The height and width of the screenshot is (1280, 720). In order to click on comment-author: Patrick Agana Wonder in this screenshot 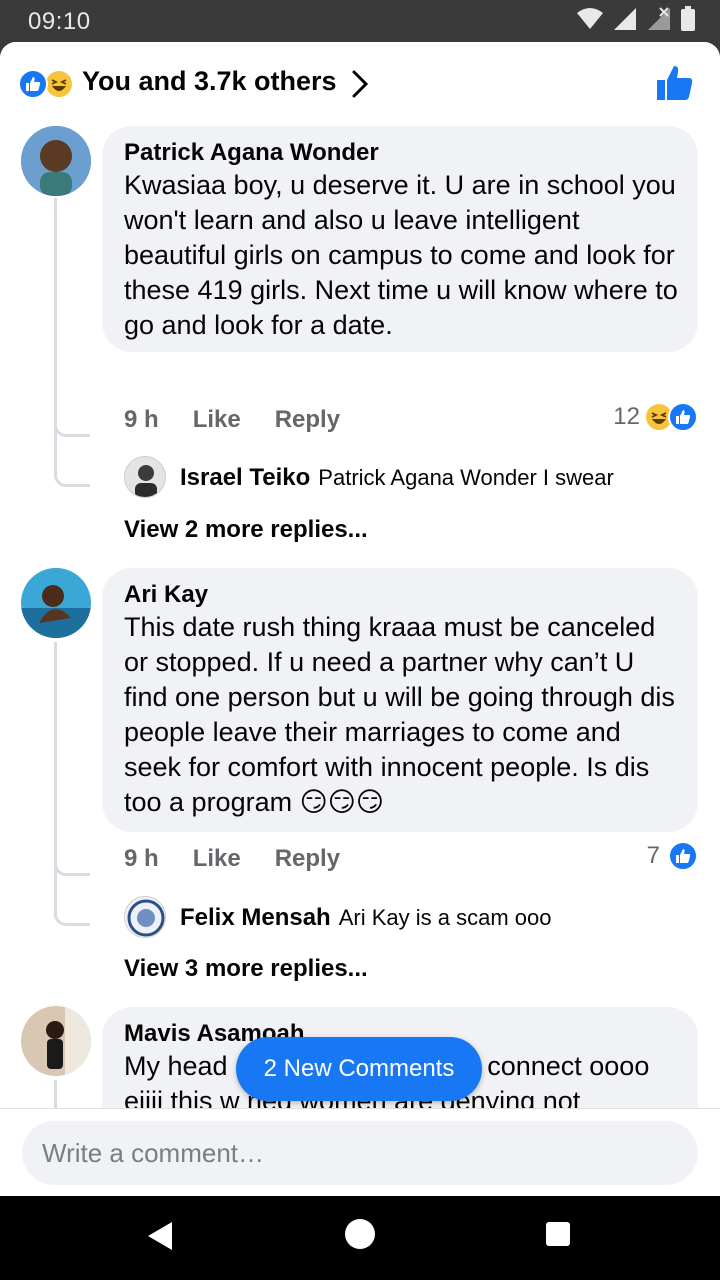, I will do `click(401, 153)`.